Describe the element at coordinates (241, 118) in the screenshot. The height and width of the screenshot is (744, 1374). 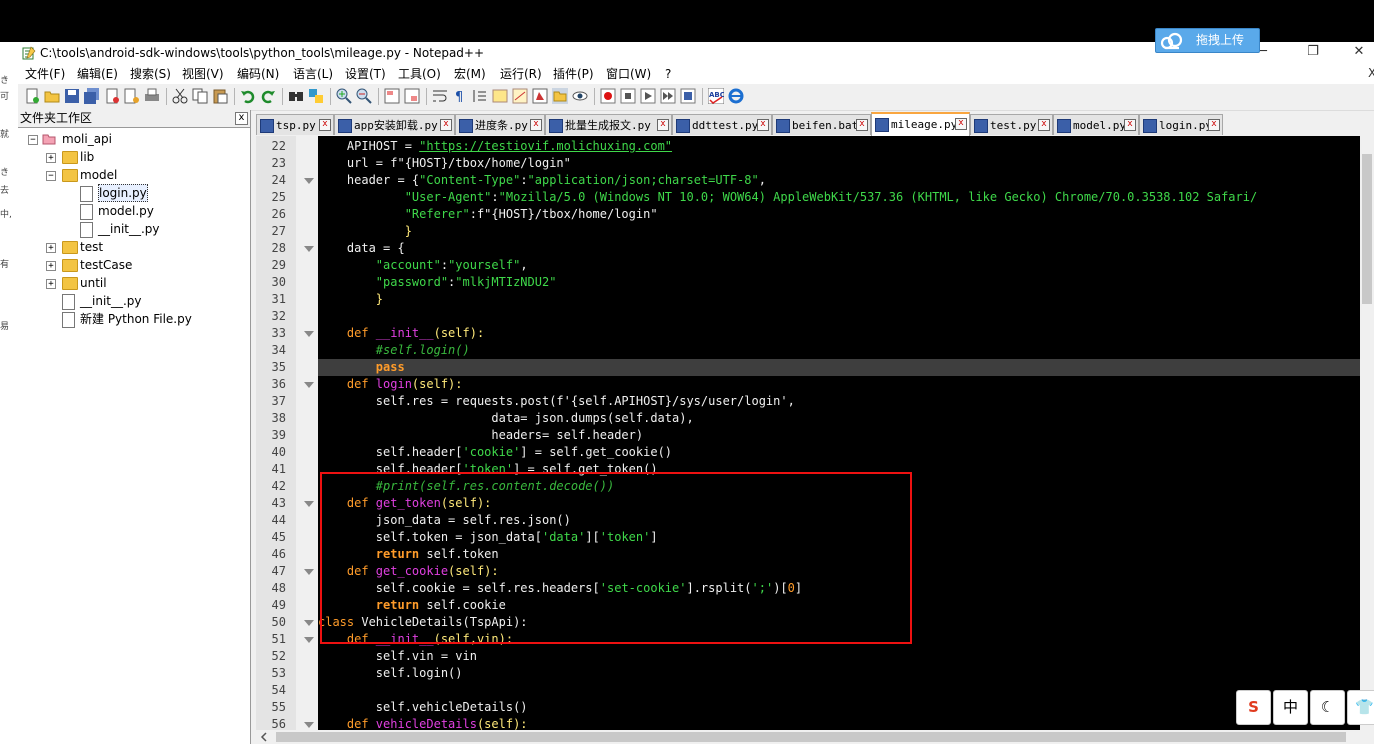
I see `panel-close-button: x` at that location.